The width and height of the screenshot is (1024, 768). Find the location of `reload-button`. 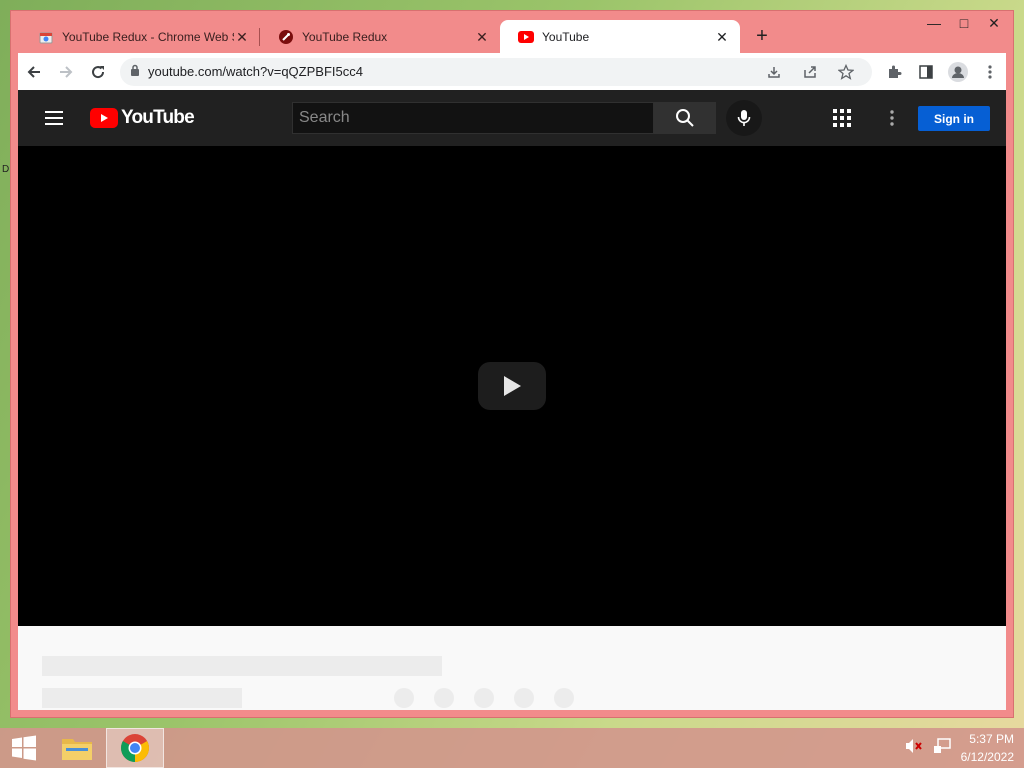

reload-button is located at coordinates (98, 72).